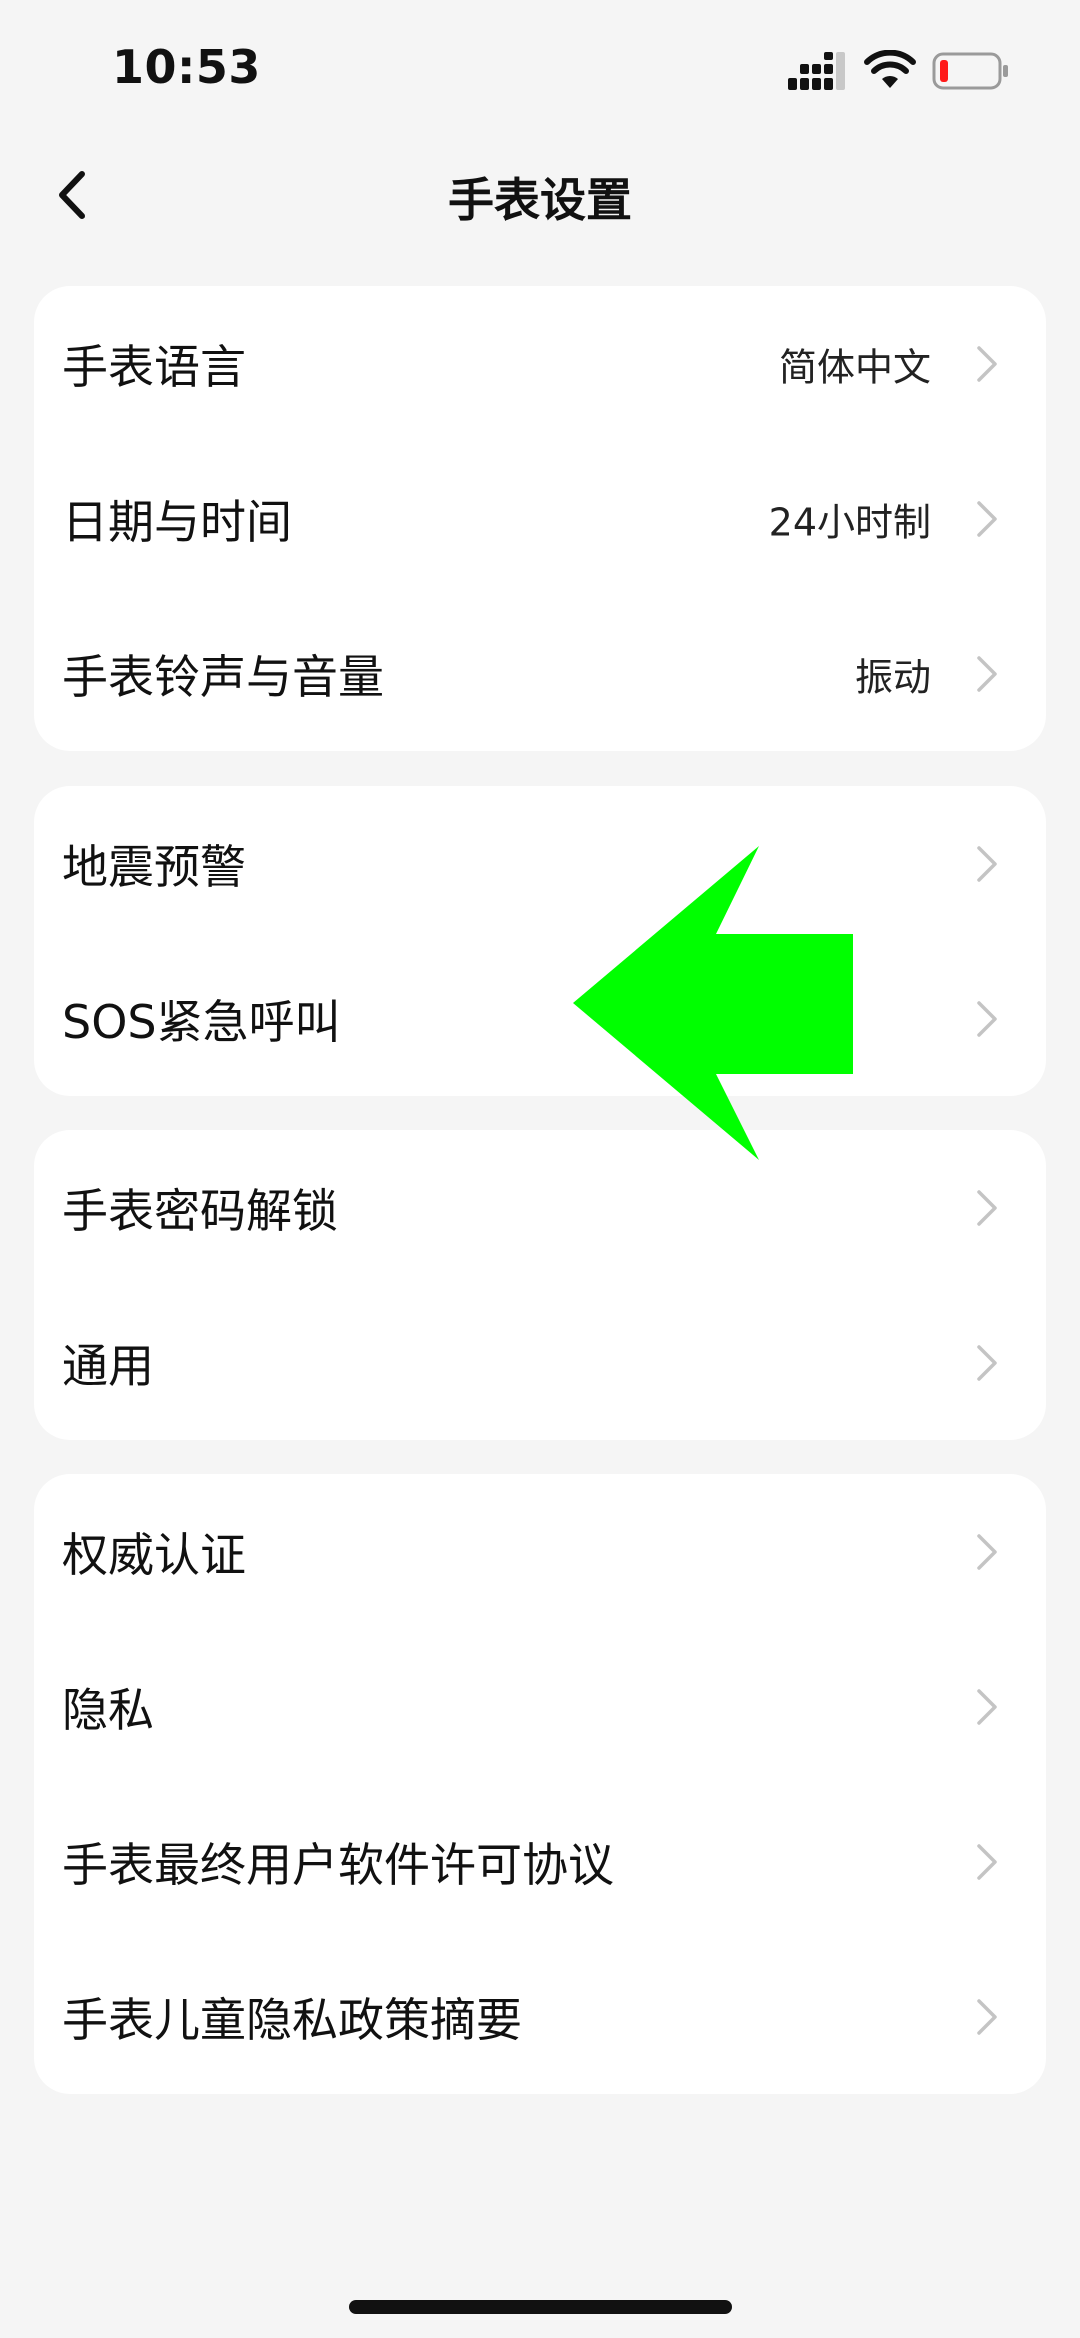 This screenshot has height=2338, width=1080. What do you see at coordinates (186, 67) in the screenshot?
I see `status-time: 10:53` at bounding box center [186, 67].